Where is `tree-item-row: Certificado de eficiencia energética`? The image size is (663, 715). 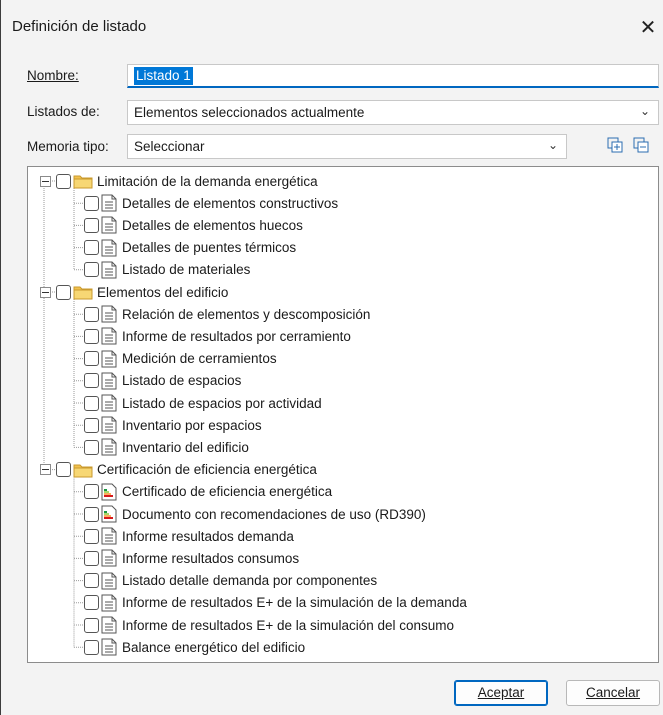 tree-item-row: Certificado de eficiencia energética is located at coordinates (208, 492).